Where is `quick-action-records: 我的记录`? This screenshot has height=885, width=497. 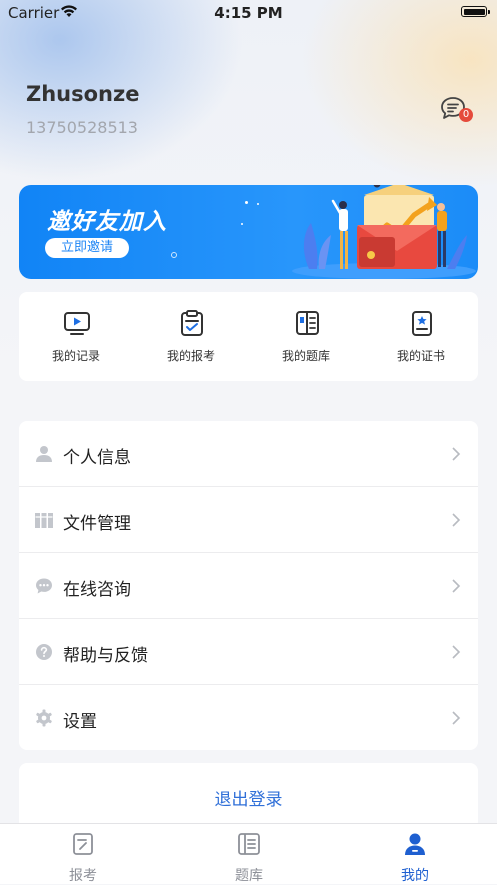
quick-action-records: 我的记录 is located at coordinates (76, 336).